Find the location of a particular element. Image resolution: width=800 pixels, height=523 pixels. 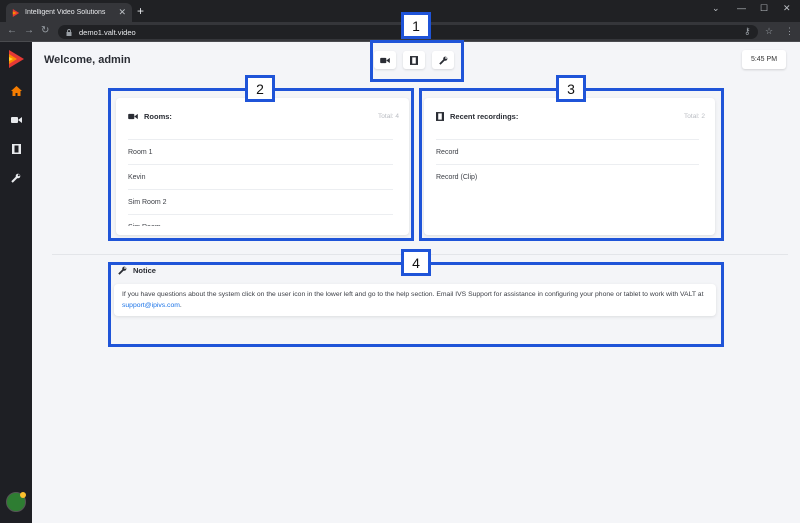

notification-dot is located at coordinates (23, 495).